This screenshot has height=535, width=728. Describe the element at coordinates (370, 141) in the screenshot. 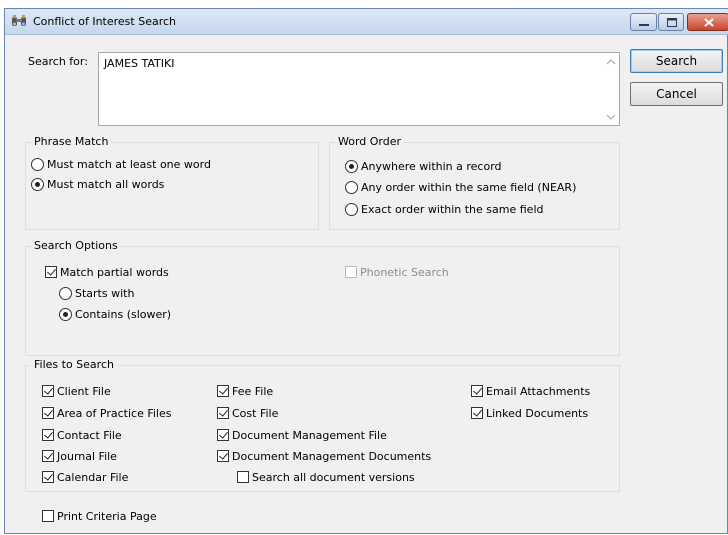

I see `word-order-title: Word Order` at that location.